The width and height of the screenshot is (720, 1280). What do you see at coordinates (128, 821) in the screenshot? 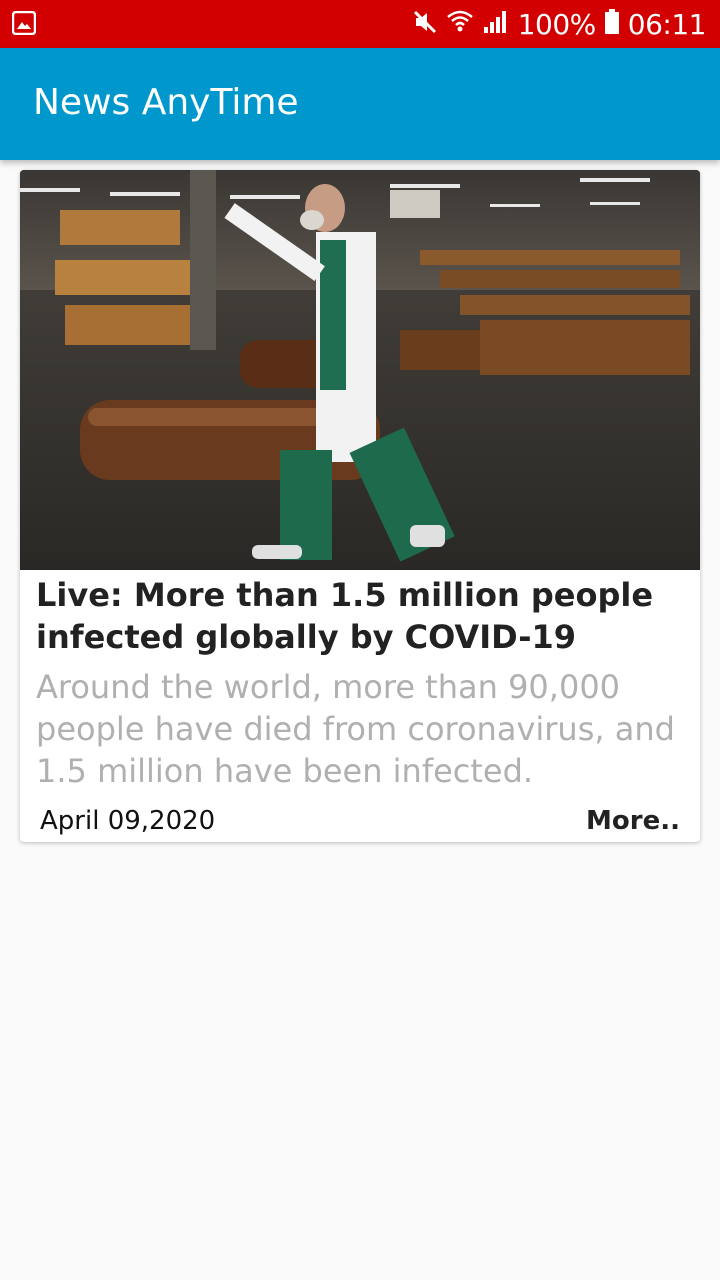
I see `article-date: April 09,2020` at bounding box center [128, 821].